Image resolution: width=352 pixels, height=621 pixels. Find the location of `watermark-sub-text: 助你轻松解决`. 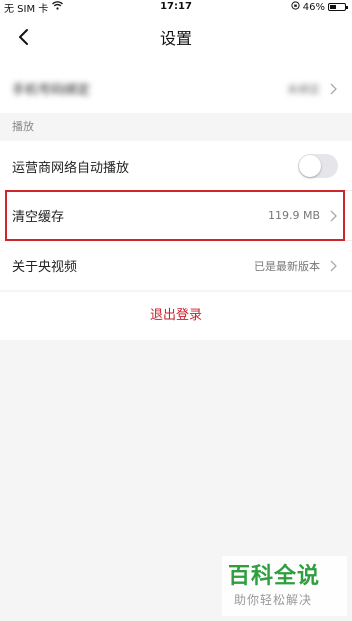

watermark-sub-text: 助你轻松解决 is located at coordinates (273, 600).